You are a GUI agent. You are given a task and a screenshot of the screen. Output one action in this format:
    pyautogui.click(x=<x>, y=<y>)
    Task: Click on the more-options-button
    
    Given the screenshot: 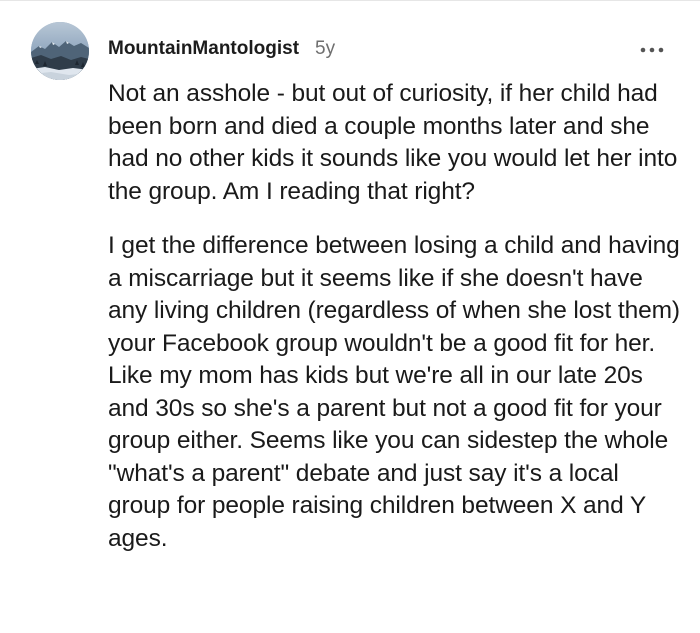 What is the action you would take?
    pyautogui.click(x=652, y=50)
    